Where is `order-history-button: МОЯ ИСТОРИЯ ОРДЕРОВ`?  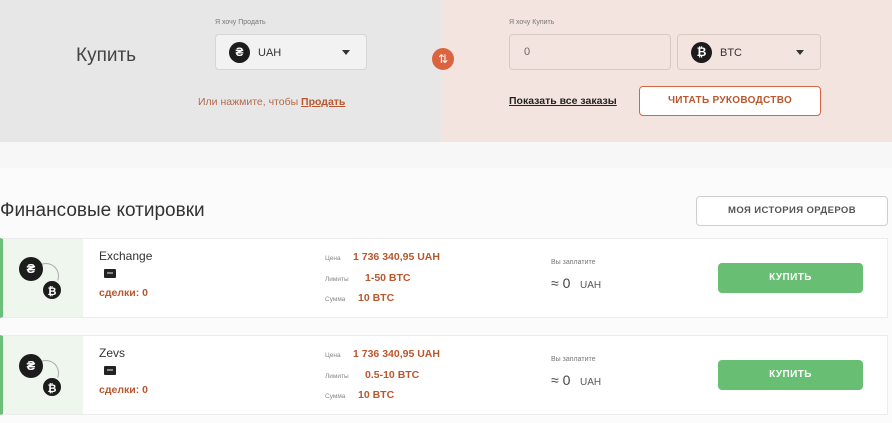 order-history-button: МОЯ ИСТОРИЯ ОРДЕРОВ is located at coordinates (792, 211).